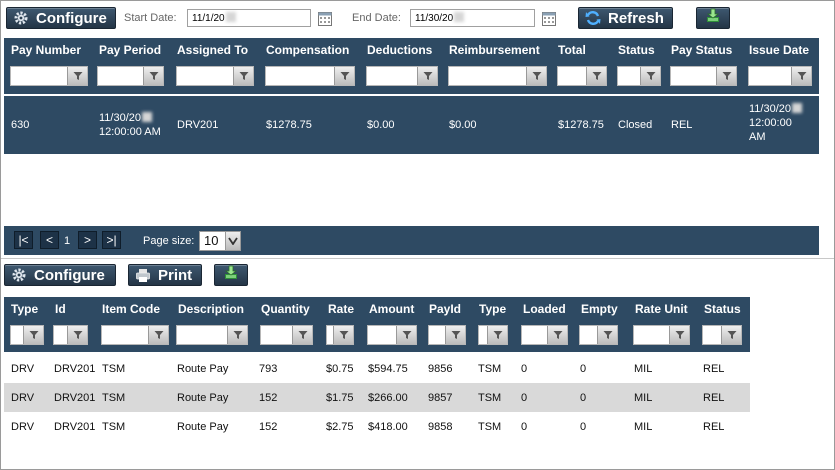  Describe the element at coordinates (130, 76) in the screenshot. I see `filter-input-pay-period` at that location.